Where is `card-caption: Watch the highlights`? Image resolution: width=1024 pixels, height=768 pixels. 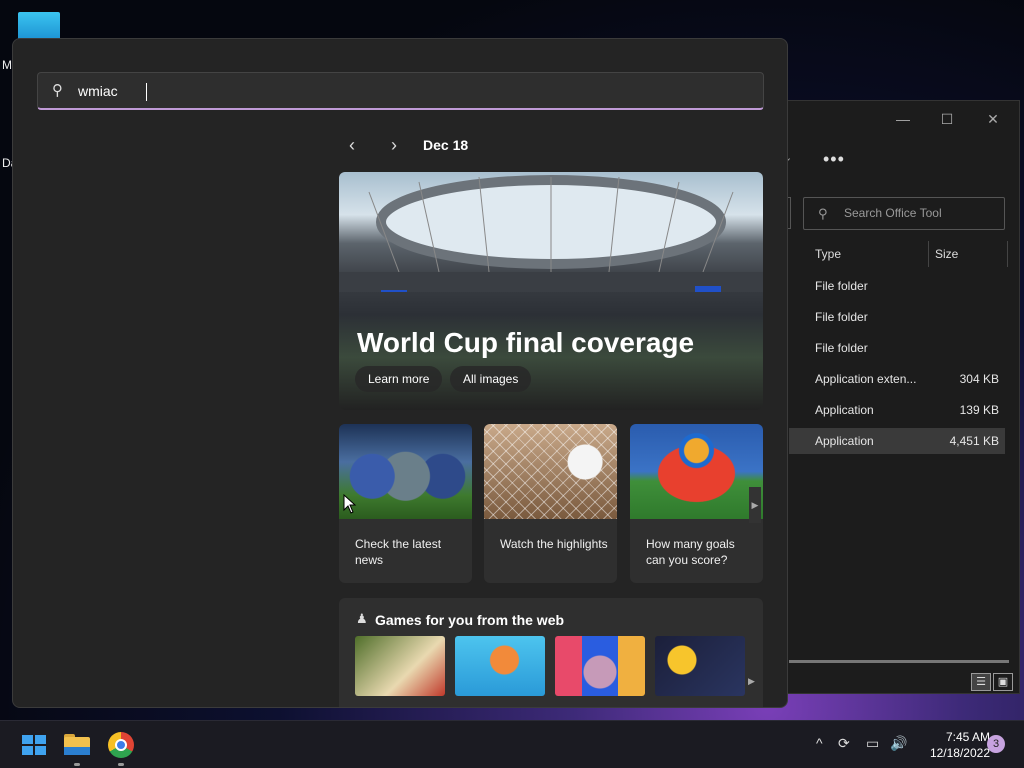
card-caption: Watch the highlights is located at coordinates (554, 544).